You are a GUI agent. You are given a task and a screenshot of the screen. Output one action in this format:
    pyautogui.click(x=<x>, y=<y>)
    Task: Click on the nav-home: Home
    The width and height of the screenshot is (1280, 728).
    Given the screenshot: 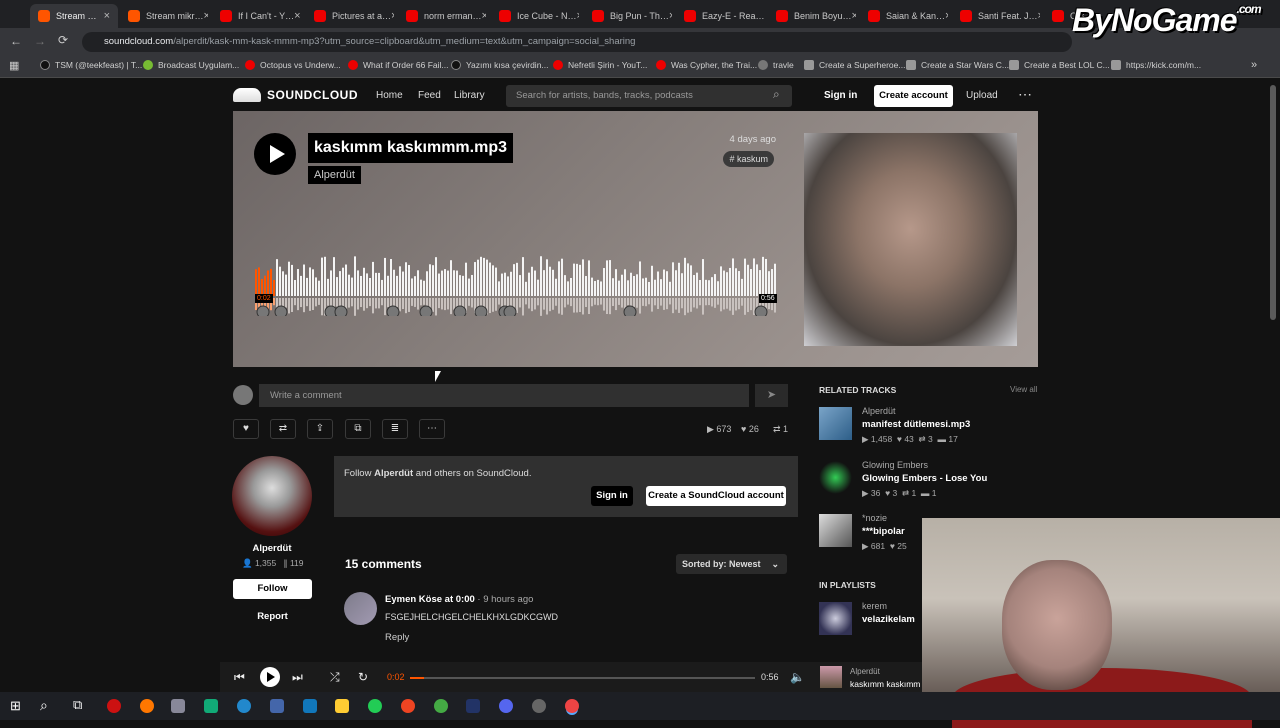 What is the action you would take?
    pyautogui.click(x=389, y=95)
    